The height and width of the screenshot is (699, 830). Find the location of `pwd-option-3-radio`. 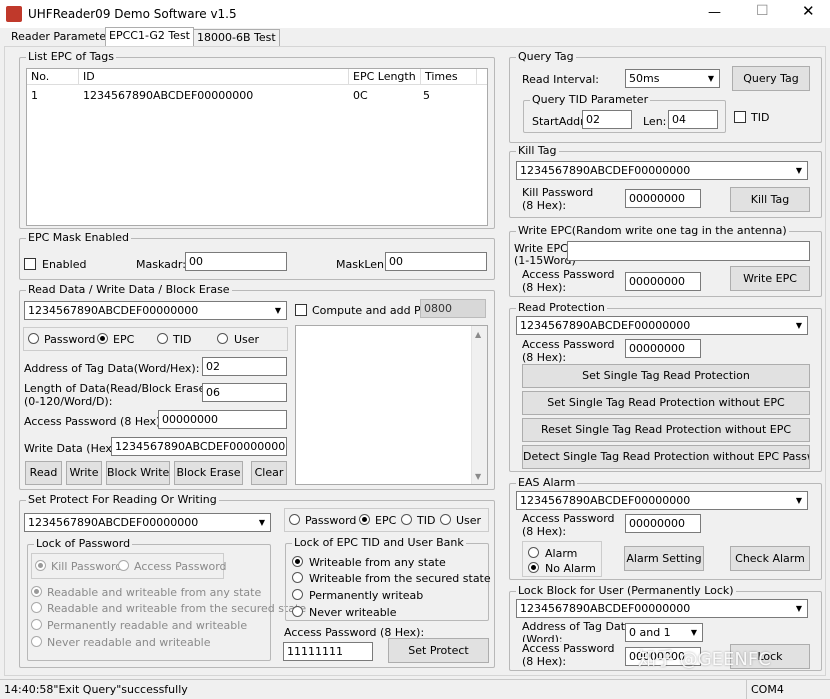

pwd-option-3-radio is located at coordinates (36, 641).